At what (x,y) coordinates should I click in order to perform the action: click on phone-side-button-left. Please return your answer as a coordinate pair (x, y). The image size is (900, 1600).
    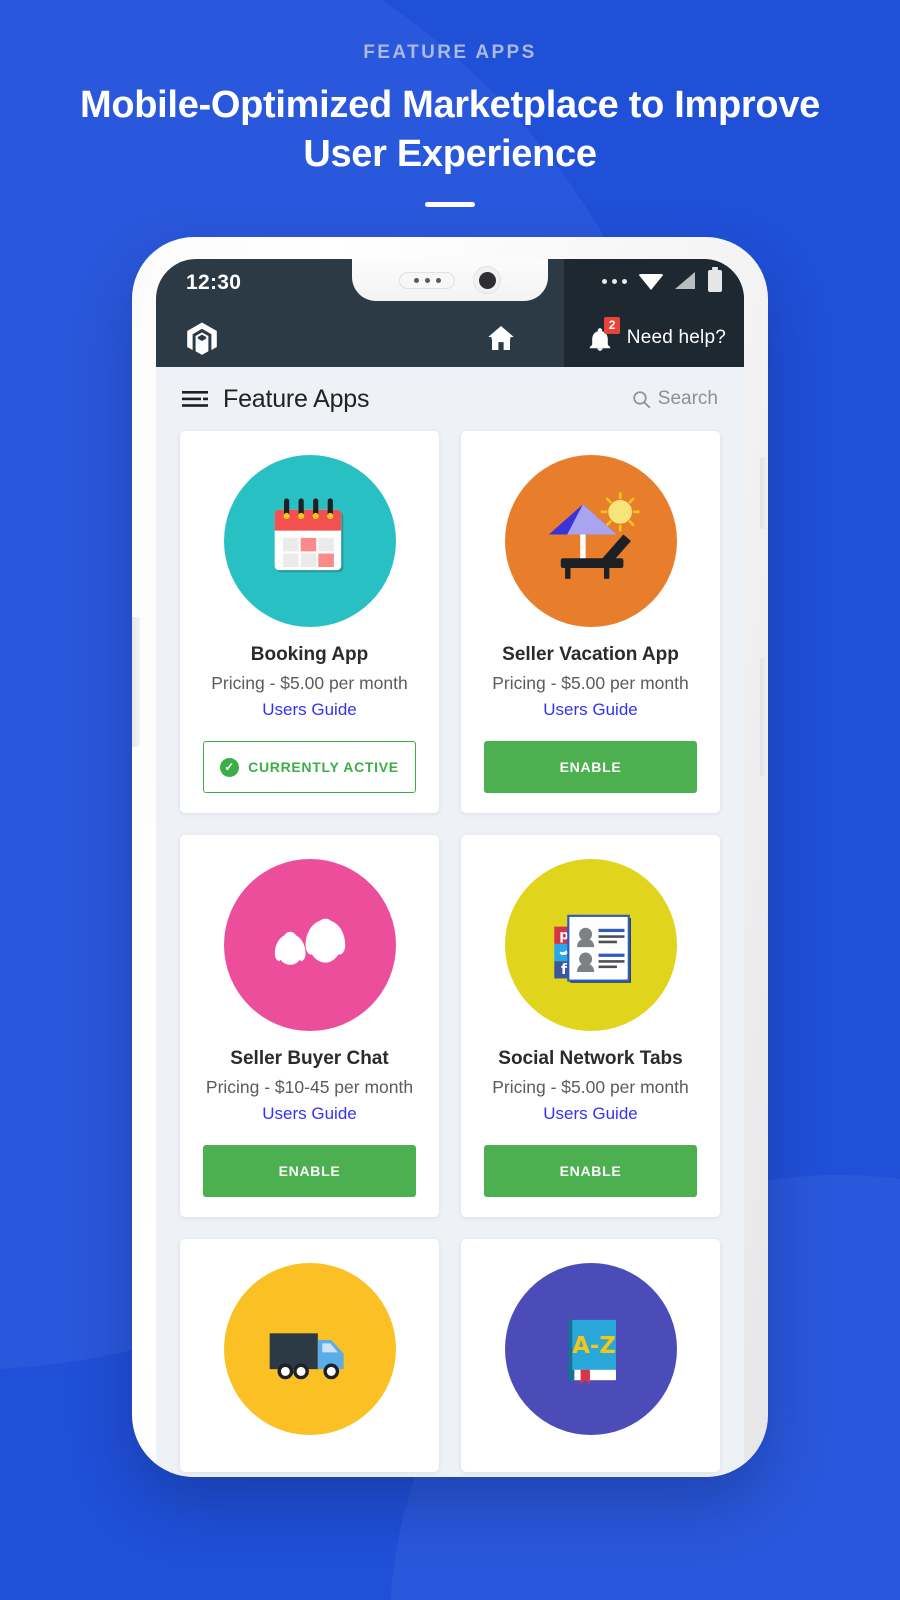
    Looking at the image, I should click on (136, 682).